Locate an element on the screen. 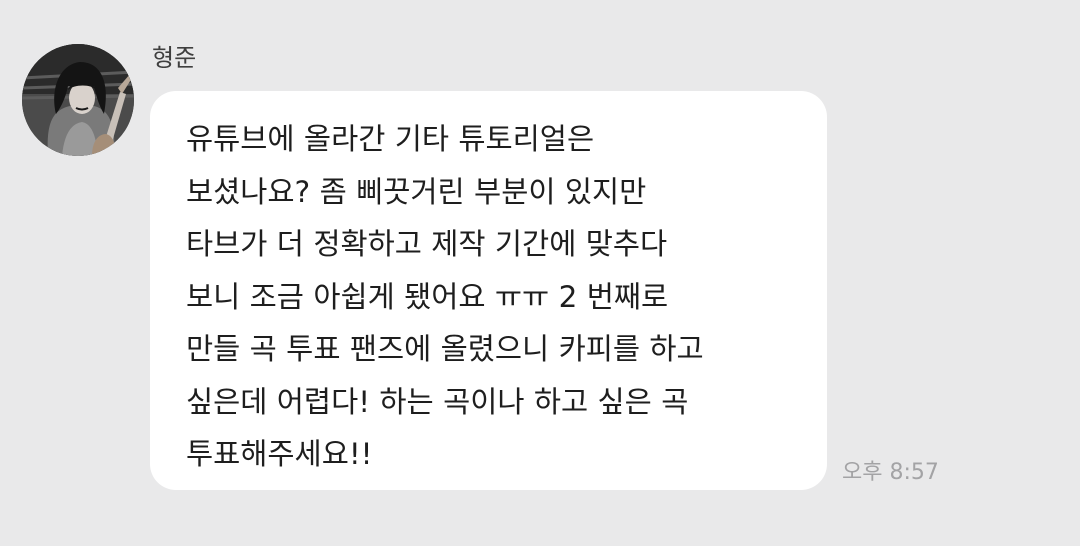 The image size is (1080, 546). message-text-line: 만들 곡 투표 팬즈에 올렸으니 카피를 하고 is located at coordinates (445, 349).